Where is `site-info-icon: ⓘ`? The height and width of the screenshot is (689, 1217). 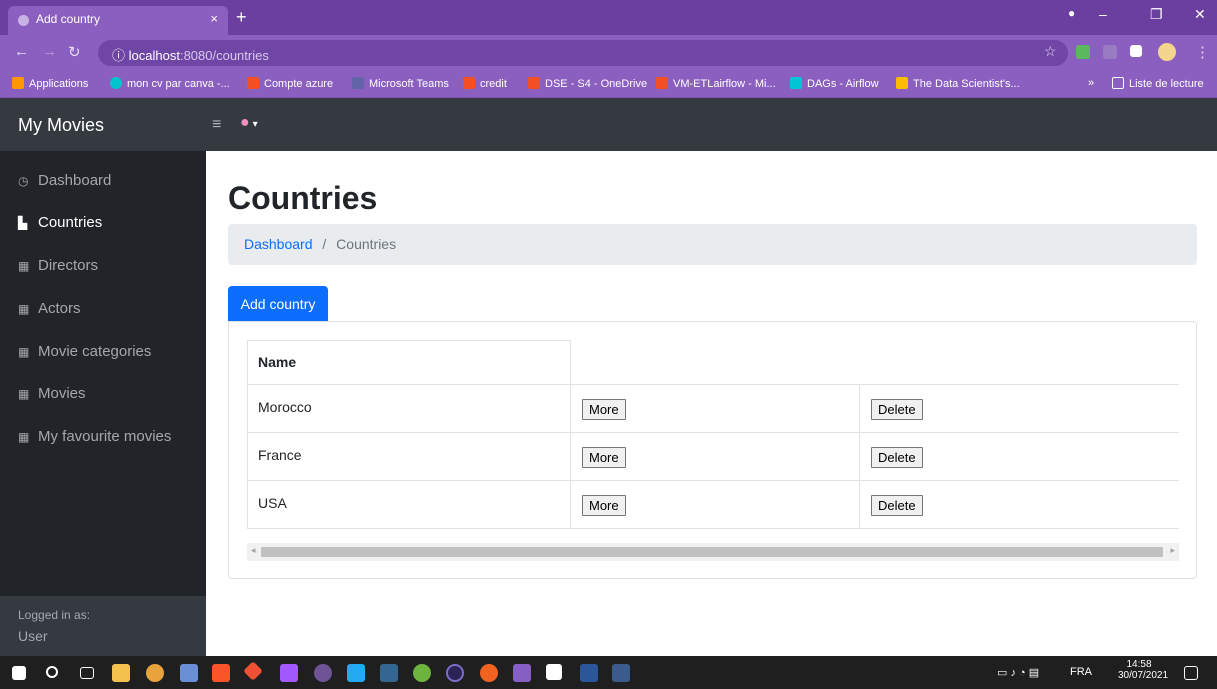
site-info-icon: ⓘ is located at coordinates (118, 55).